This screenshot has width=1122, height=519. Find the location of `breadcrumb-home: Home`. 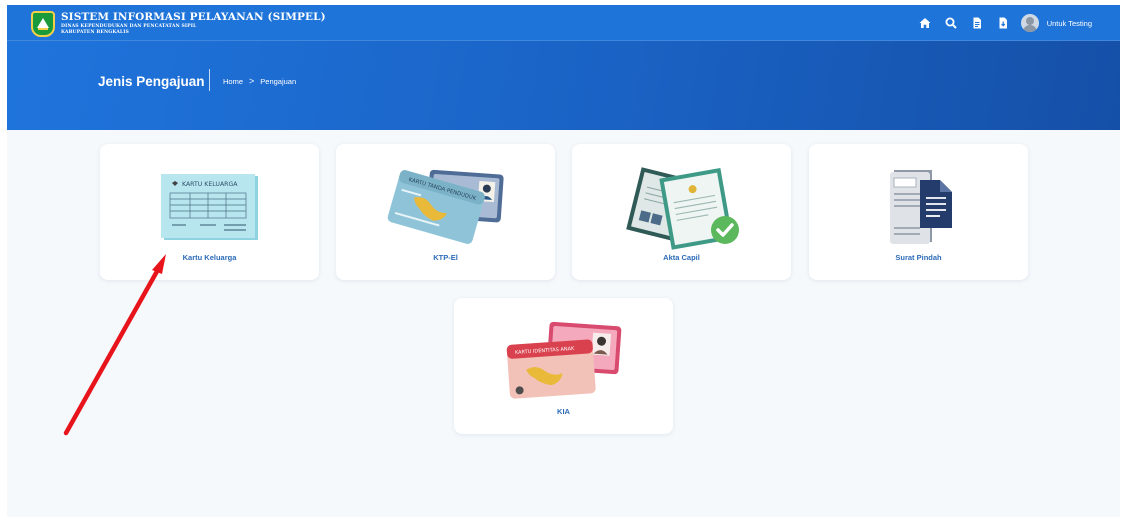

breadcrumb-home: Home is located at coordinates (233, 81).